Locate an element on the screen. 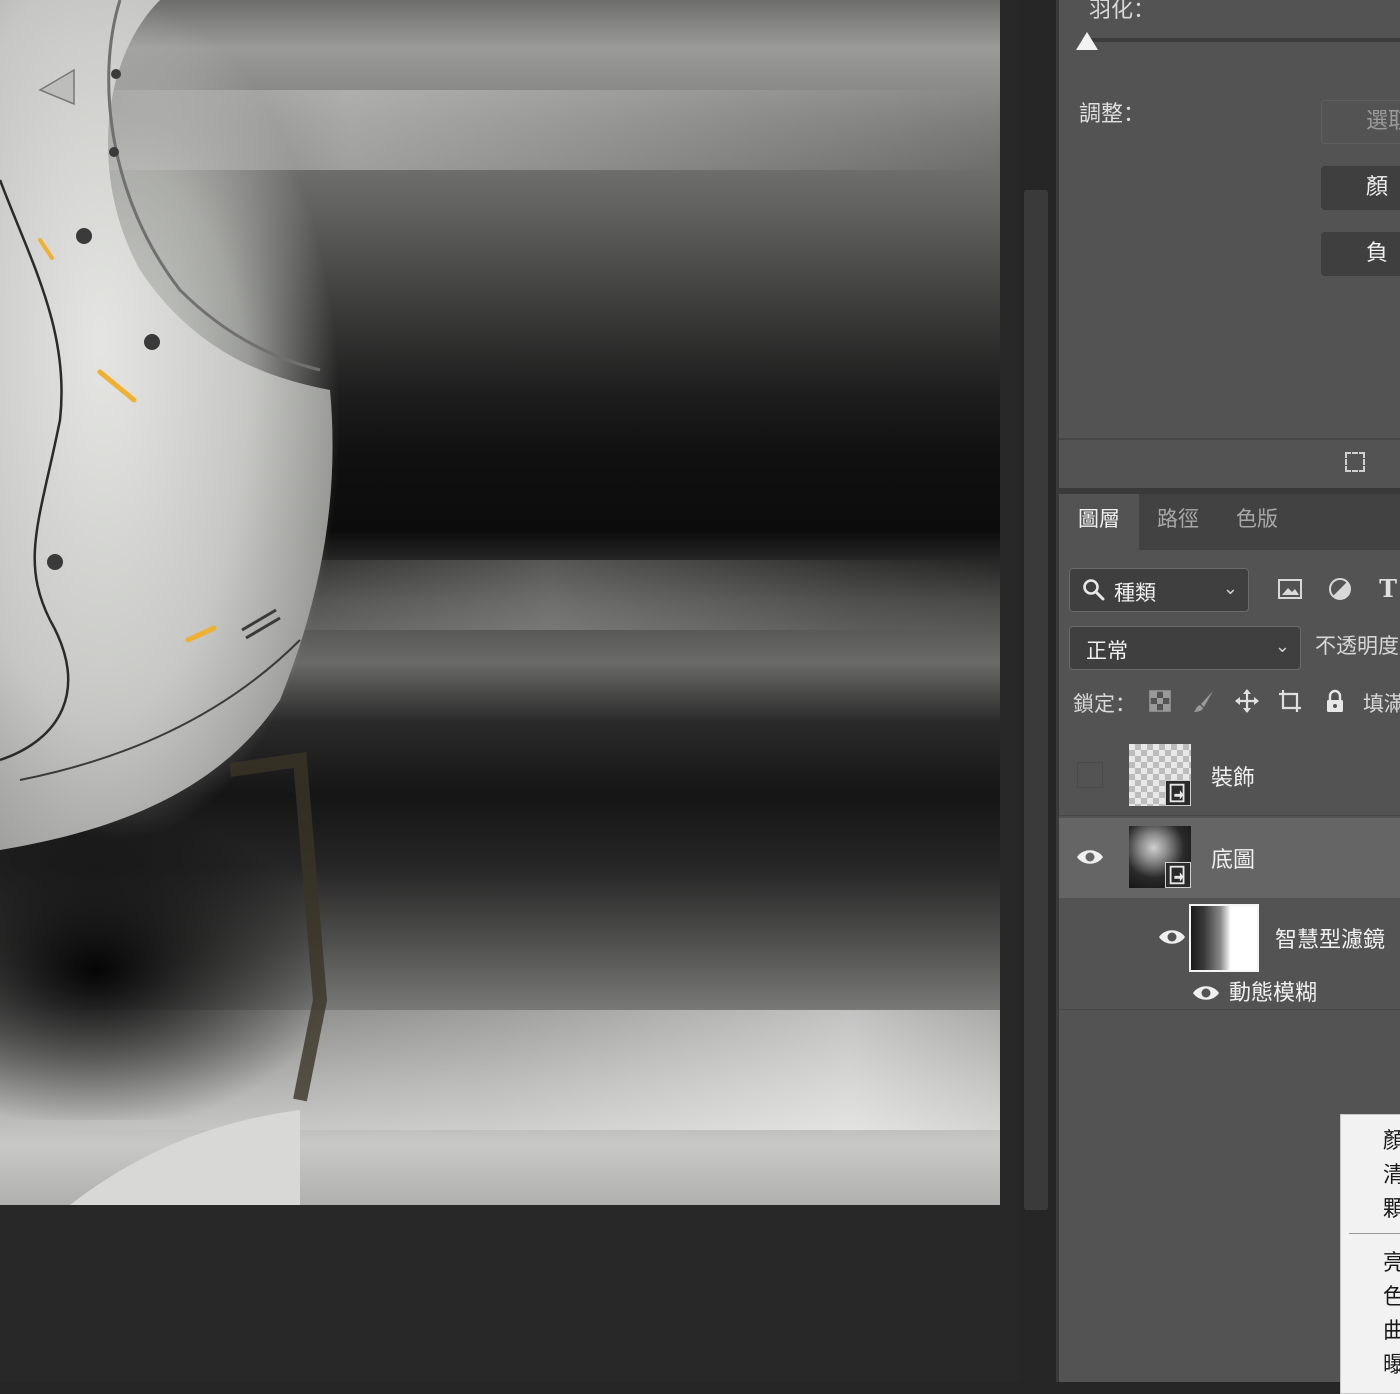 The width and height of the screenshot is (1400, 1394). layer-row-decoration: 裝飾 is located at coordinates (1229, 776).